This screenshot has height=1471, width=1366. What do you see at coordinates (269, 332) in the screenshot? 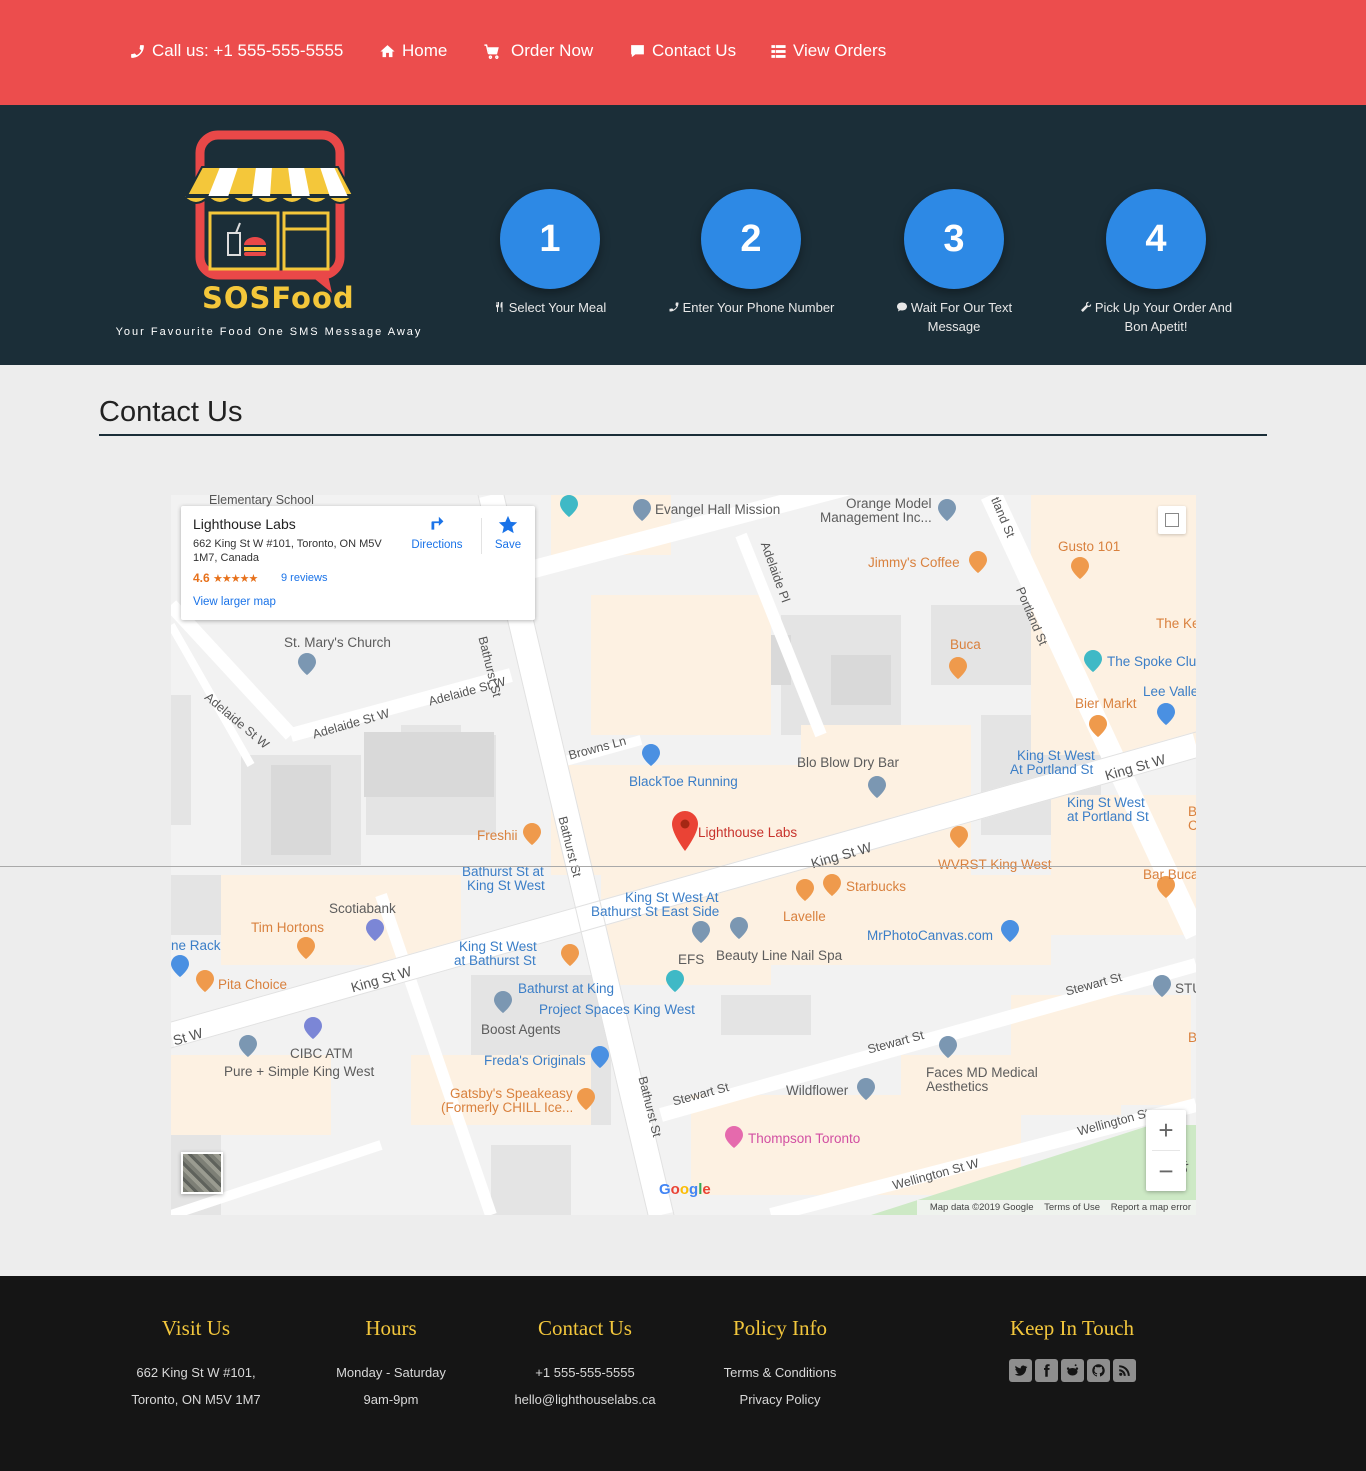
I see `brand-tagline: Your Favourite Food One SMS Message Away` at bounding box center [269, 332].